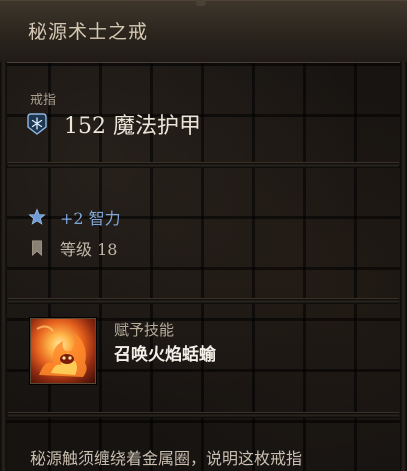  What do you see at coordinates (132, 126) in the screenshot?
I see `magic-armor-value: 152 魔法护甲` at bounding box center [132, 126].